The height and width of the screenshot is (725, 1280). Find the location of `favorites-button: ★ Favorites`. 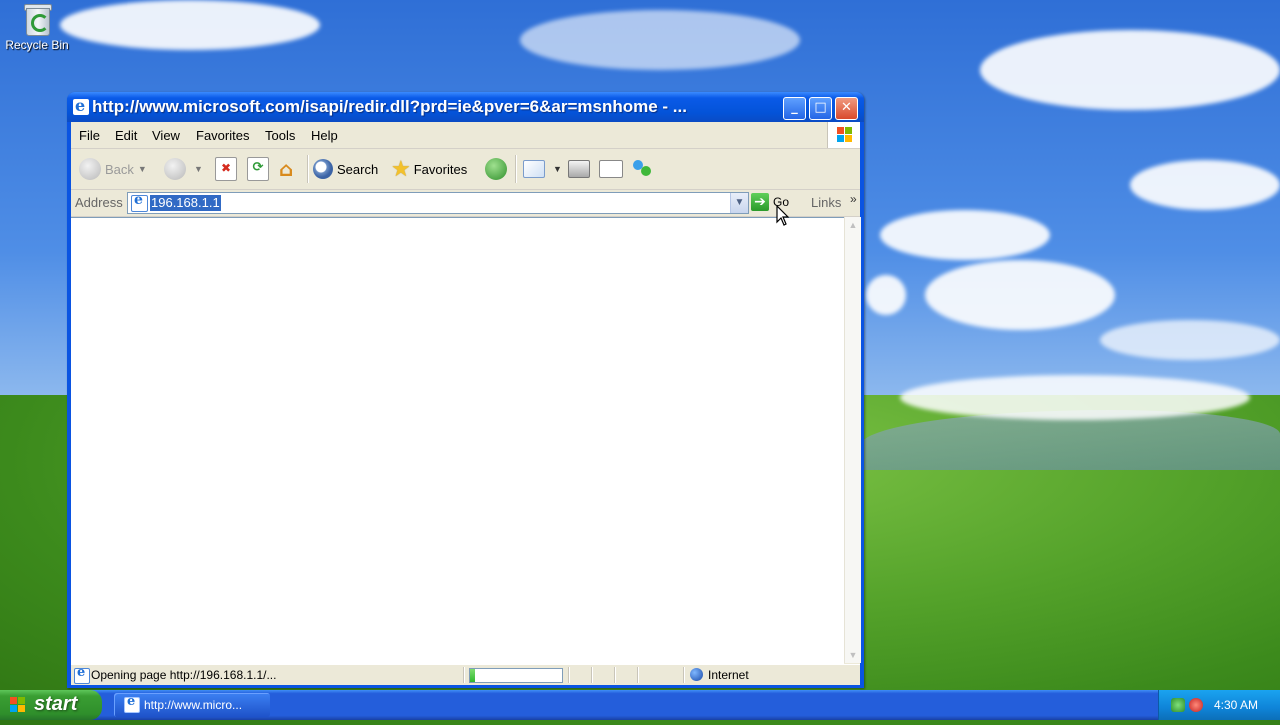

favorites-button: ★ Favorites is located at coordinates (429, 169).